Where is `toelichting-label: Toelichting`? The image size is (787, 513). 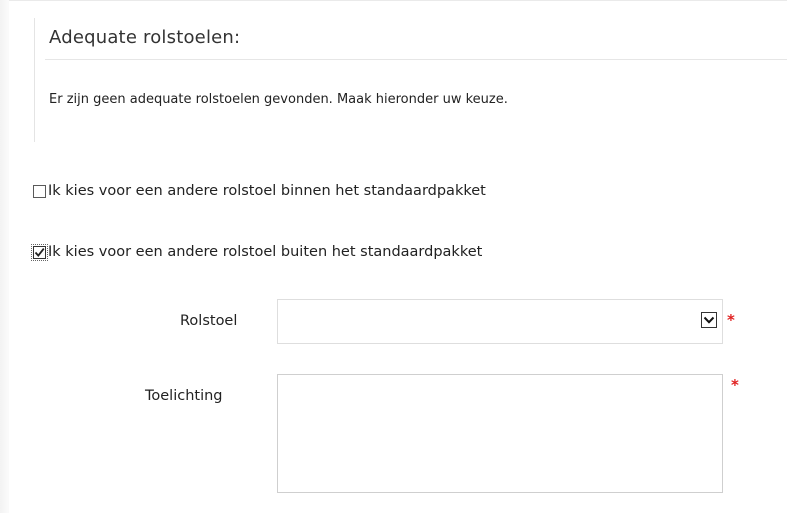 toelichting-label: Toelichting is located at coordinates (184, 396).